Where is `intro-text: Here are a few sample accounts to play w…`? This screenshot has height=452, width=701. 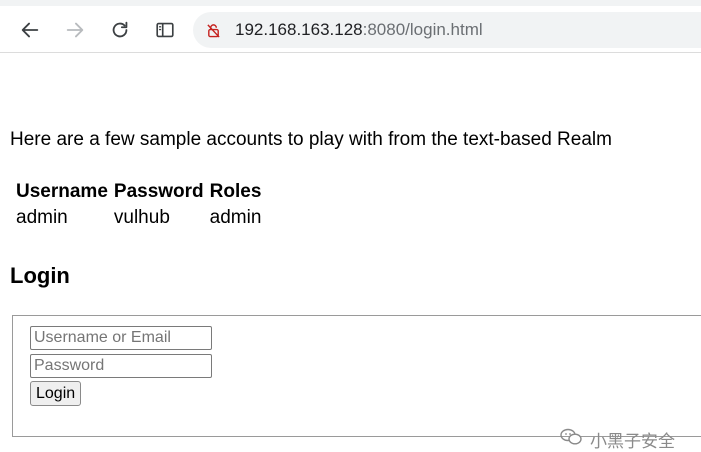
intro-text: Here are a few sample accounts to play w… is located at coordinates (311, 139).